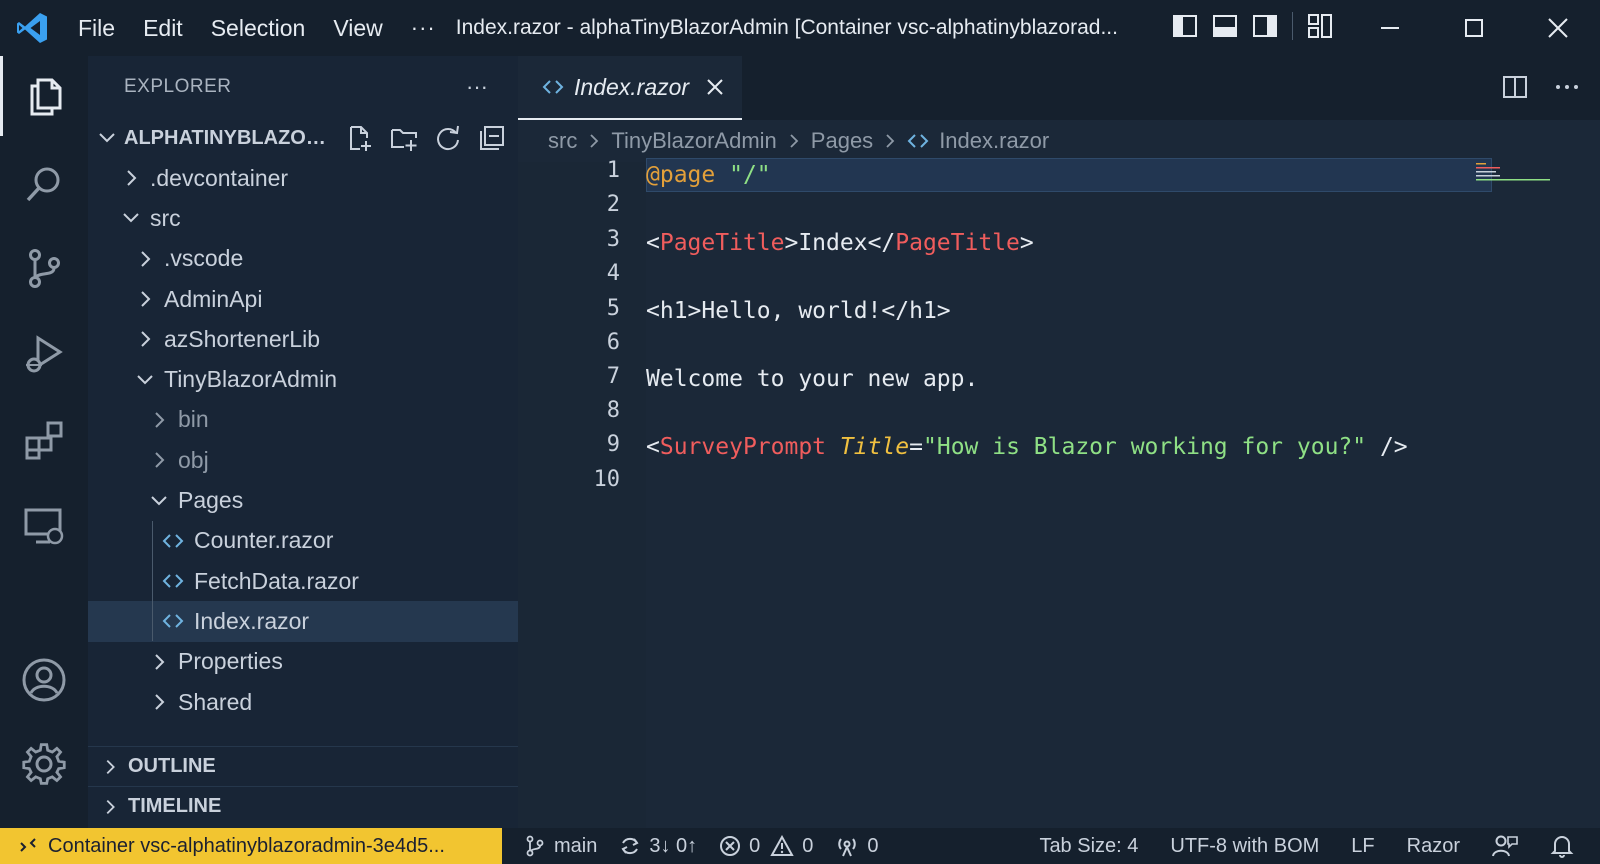 Image resolution: width=1600 pixels, height=864 pixels. Describe the element at coordinates (1567, 87) in the screenshot. I see `more-actions-icon` at that location.